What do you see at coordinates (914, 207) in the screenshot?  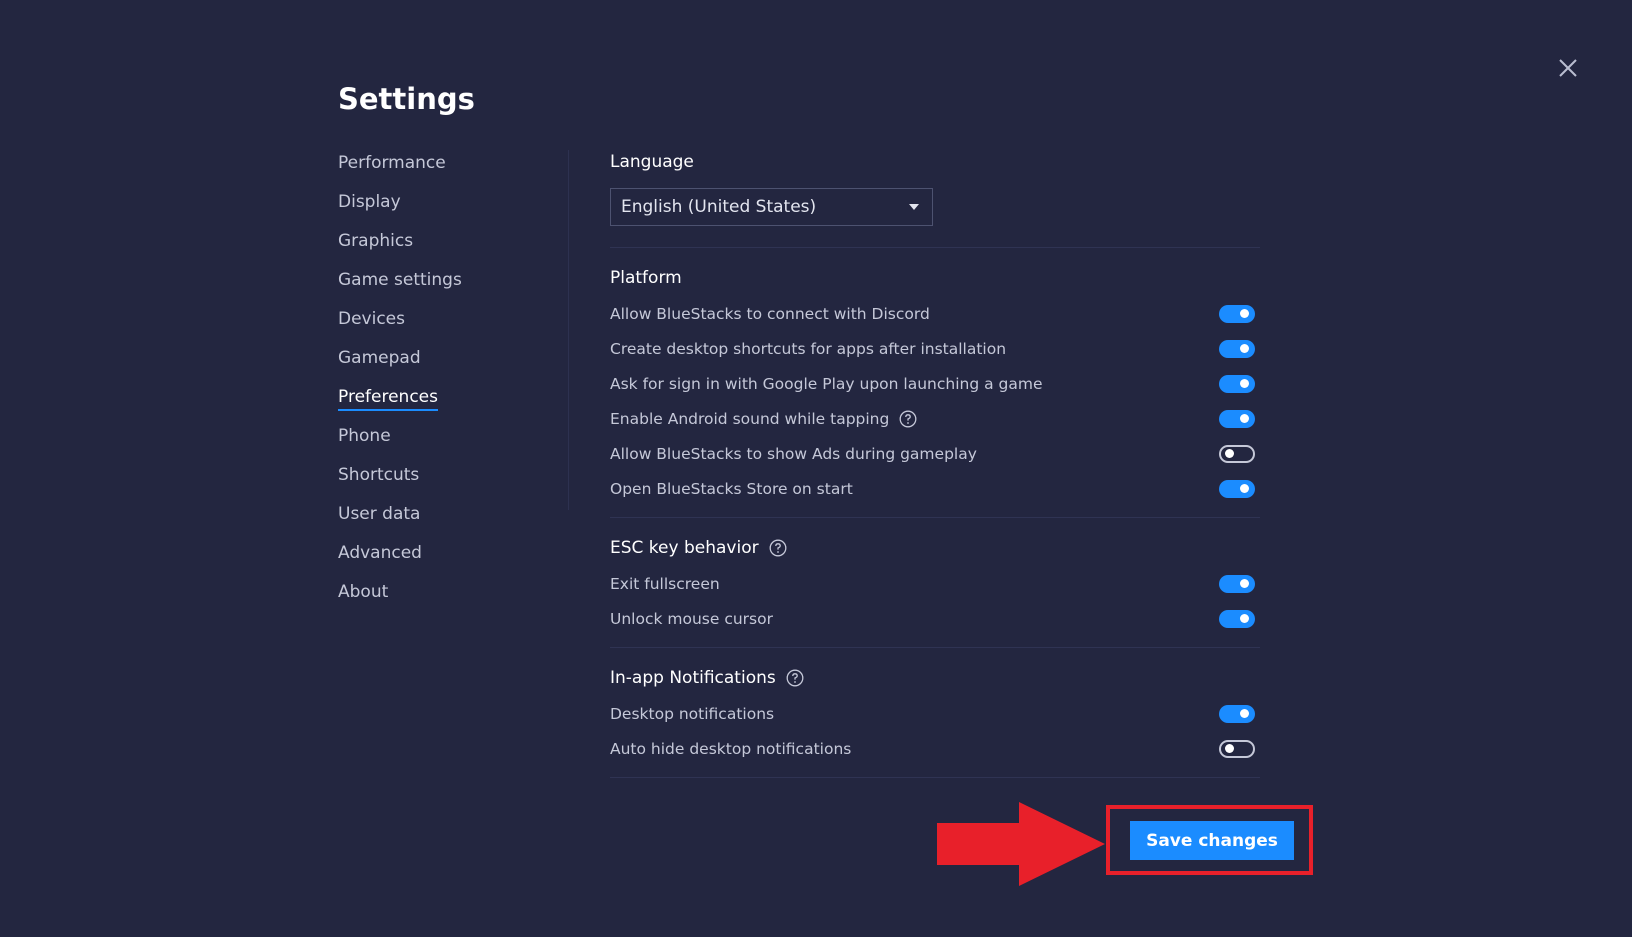 I see `caret-down-icon` at bounding box center [914, 207].